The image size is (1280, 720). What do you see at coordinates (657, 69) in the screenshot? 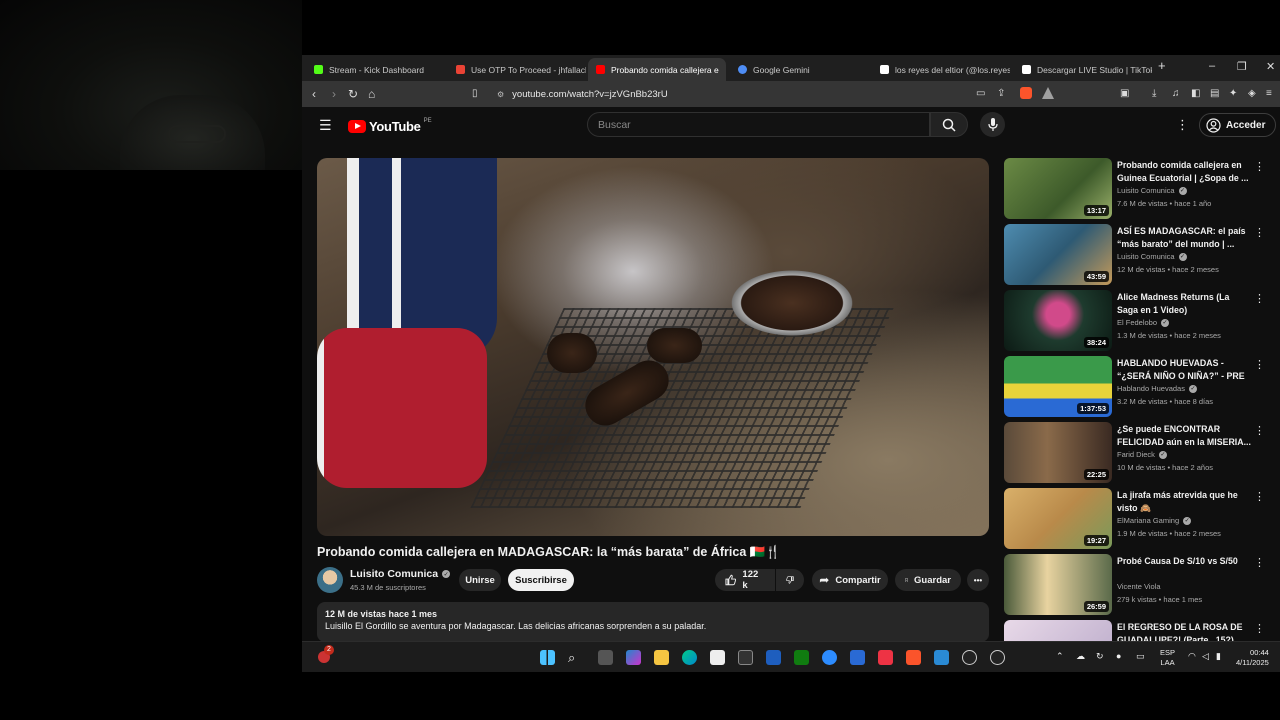
I see `tab-youtube-active: Probando comida callejera e ✕` at bounding box center [657, 69].